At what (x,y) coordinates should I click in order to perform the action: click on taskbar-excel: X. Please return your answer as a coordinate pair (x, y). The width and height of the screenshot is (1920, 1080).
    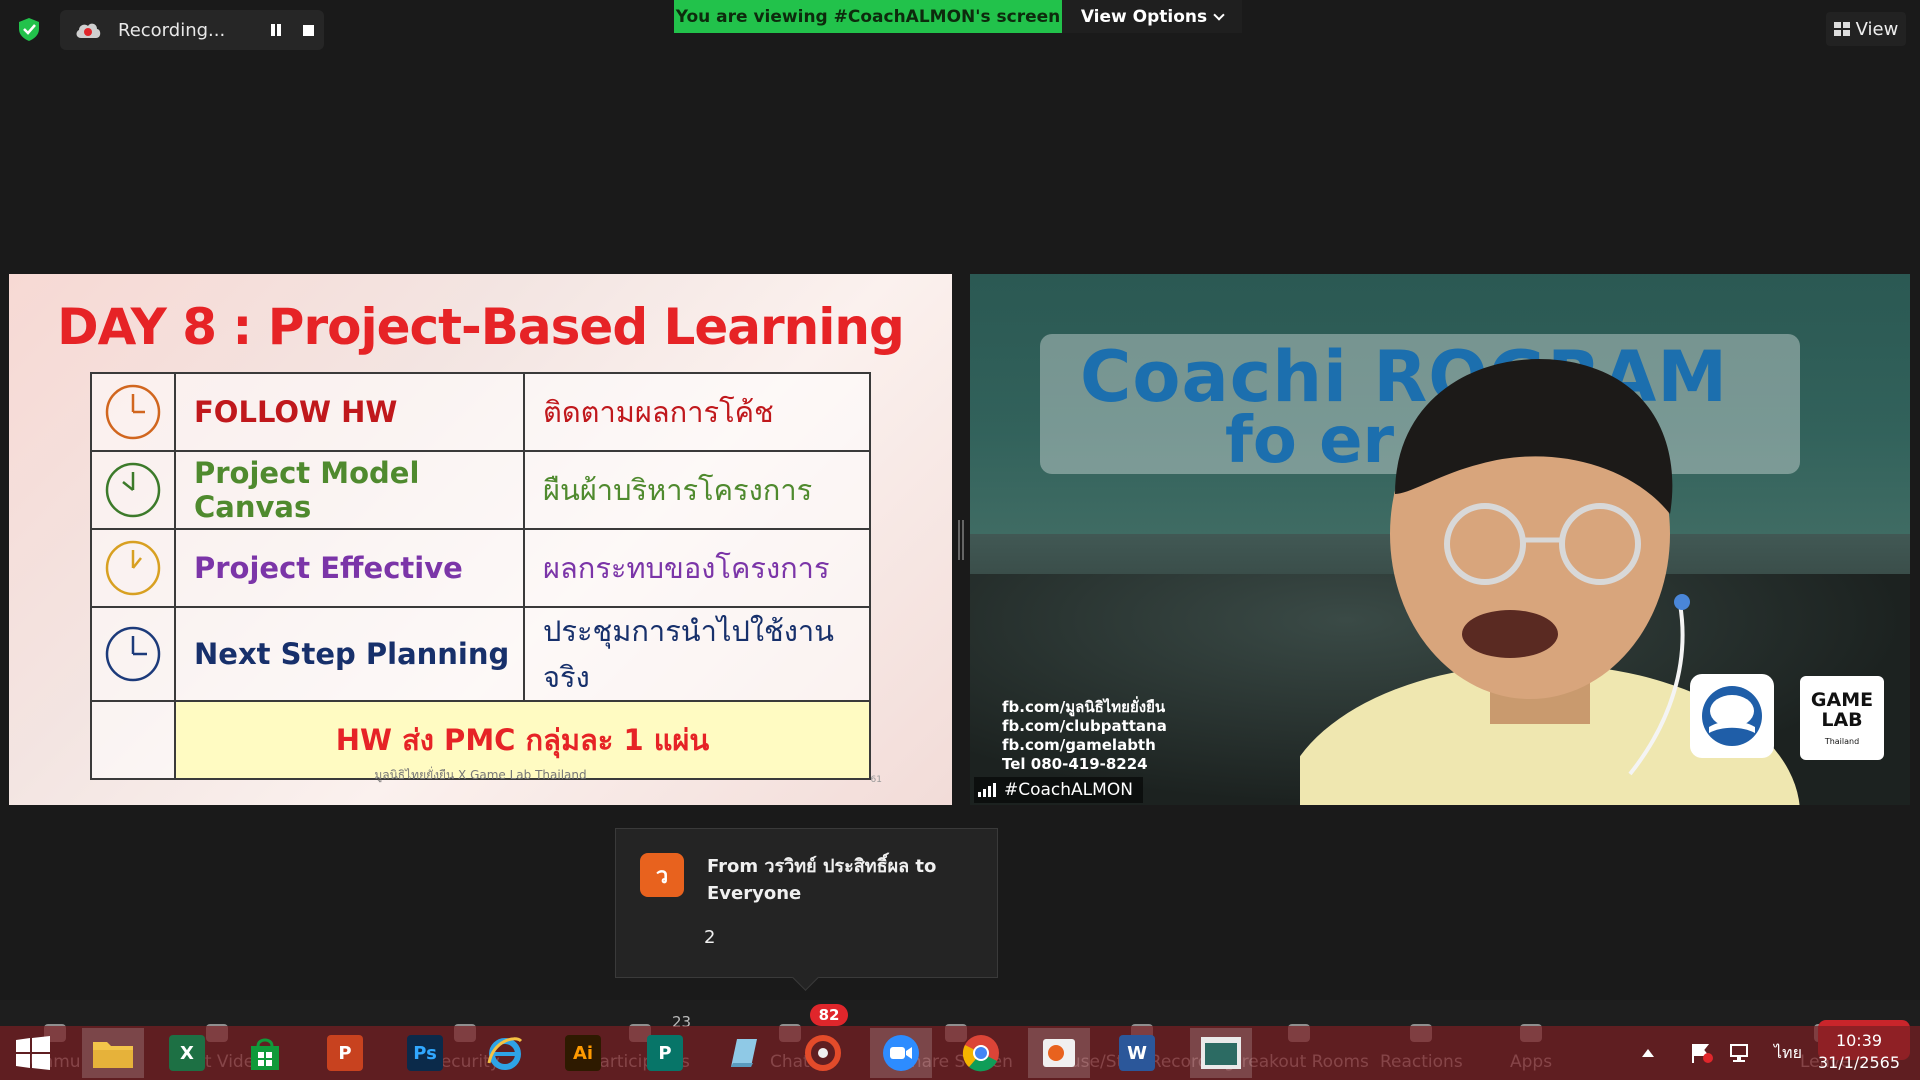
    Looking at the image, I should click on (187, 1053).